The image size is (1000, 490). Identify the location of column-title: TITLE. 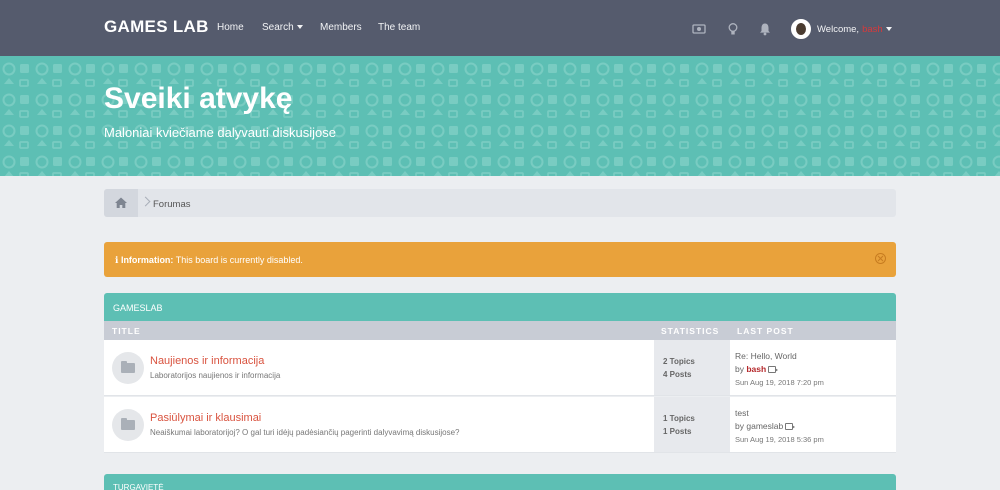
(126, 331).